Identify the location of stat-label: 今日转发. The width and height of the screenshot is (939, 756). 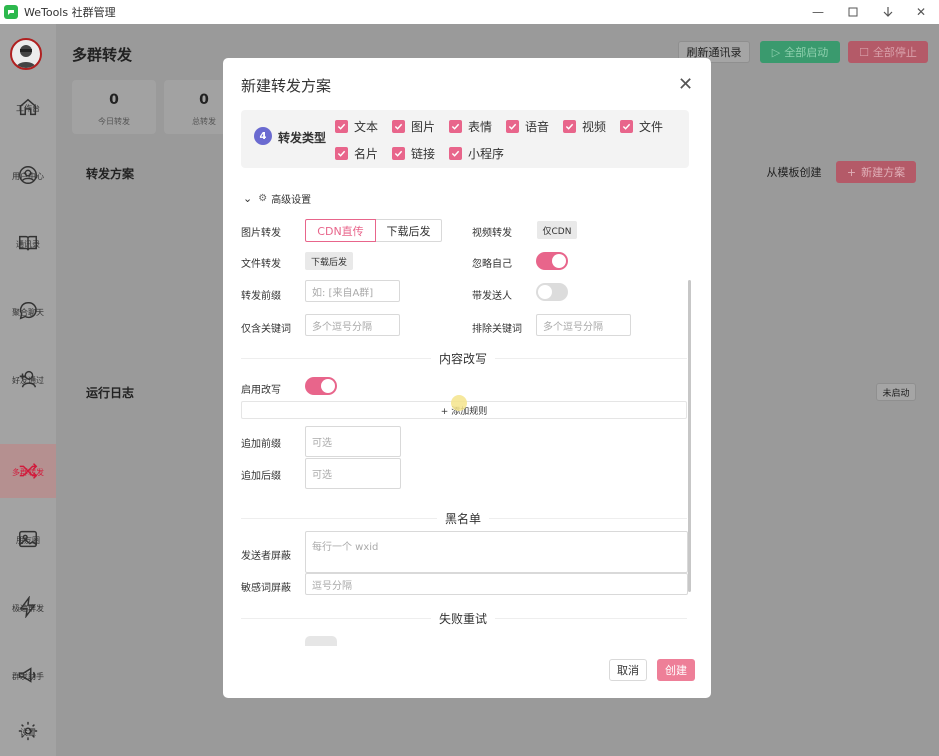
(114, 121).